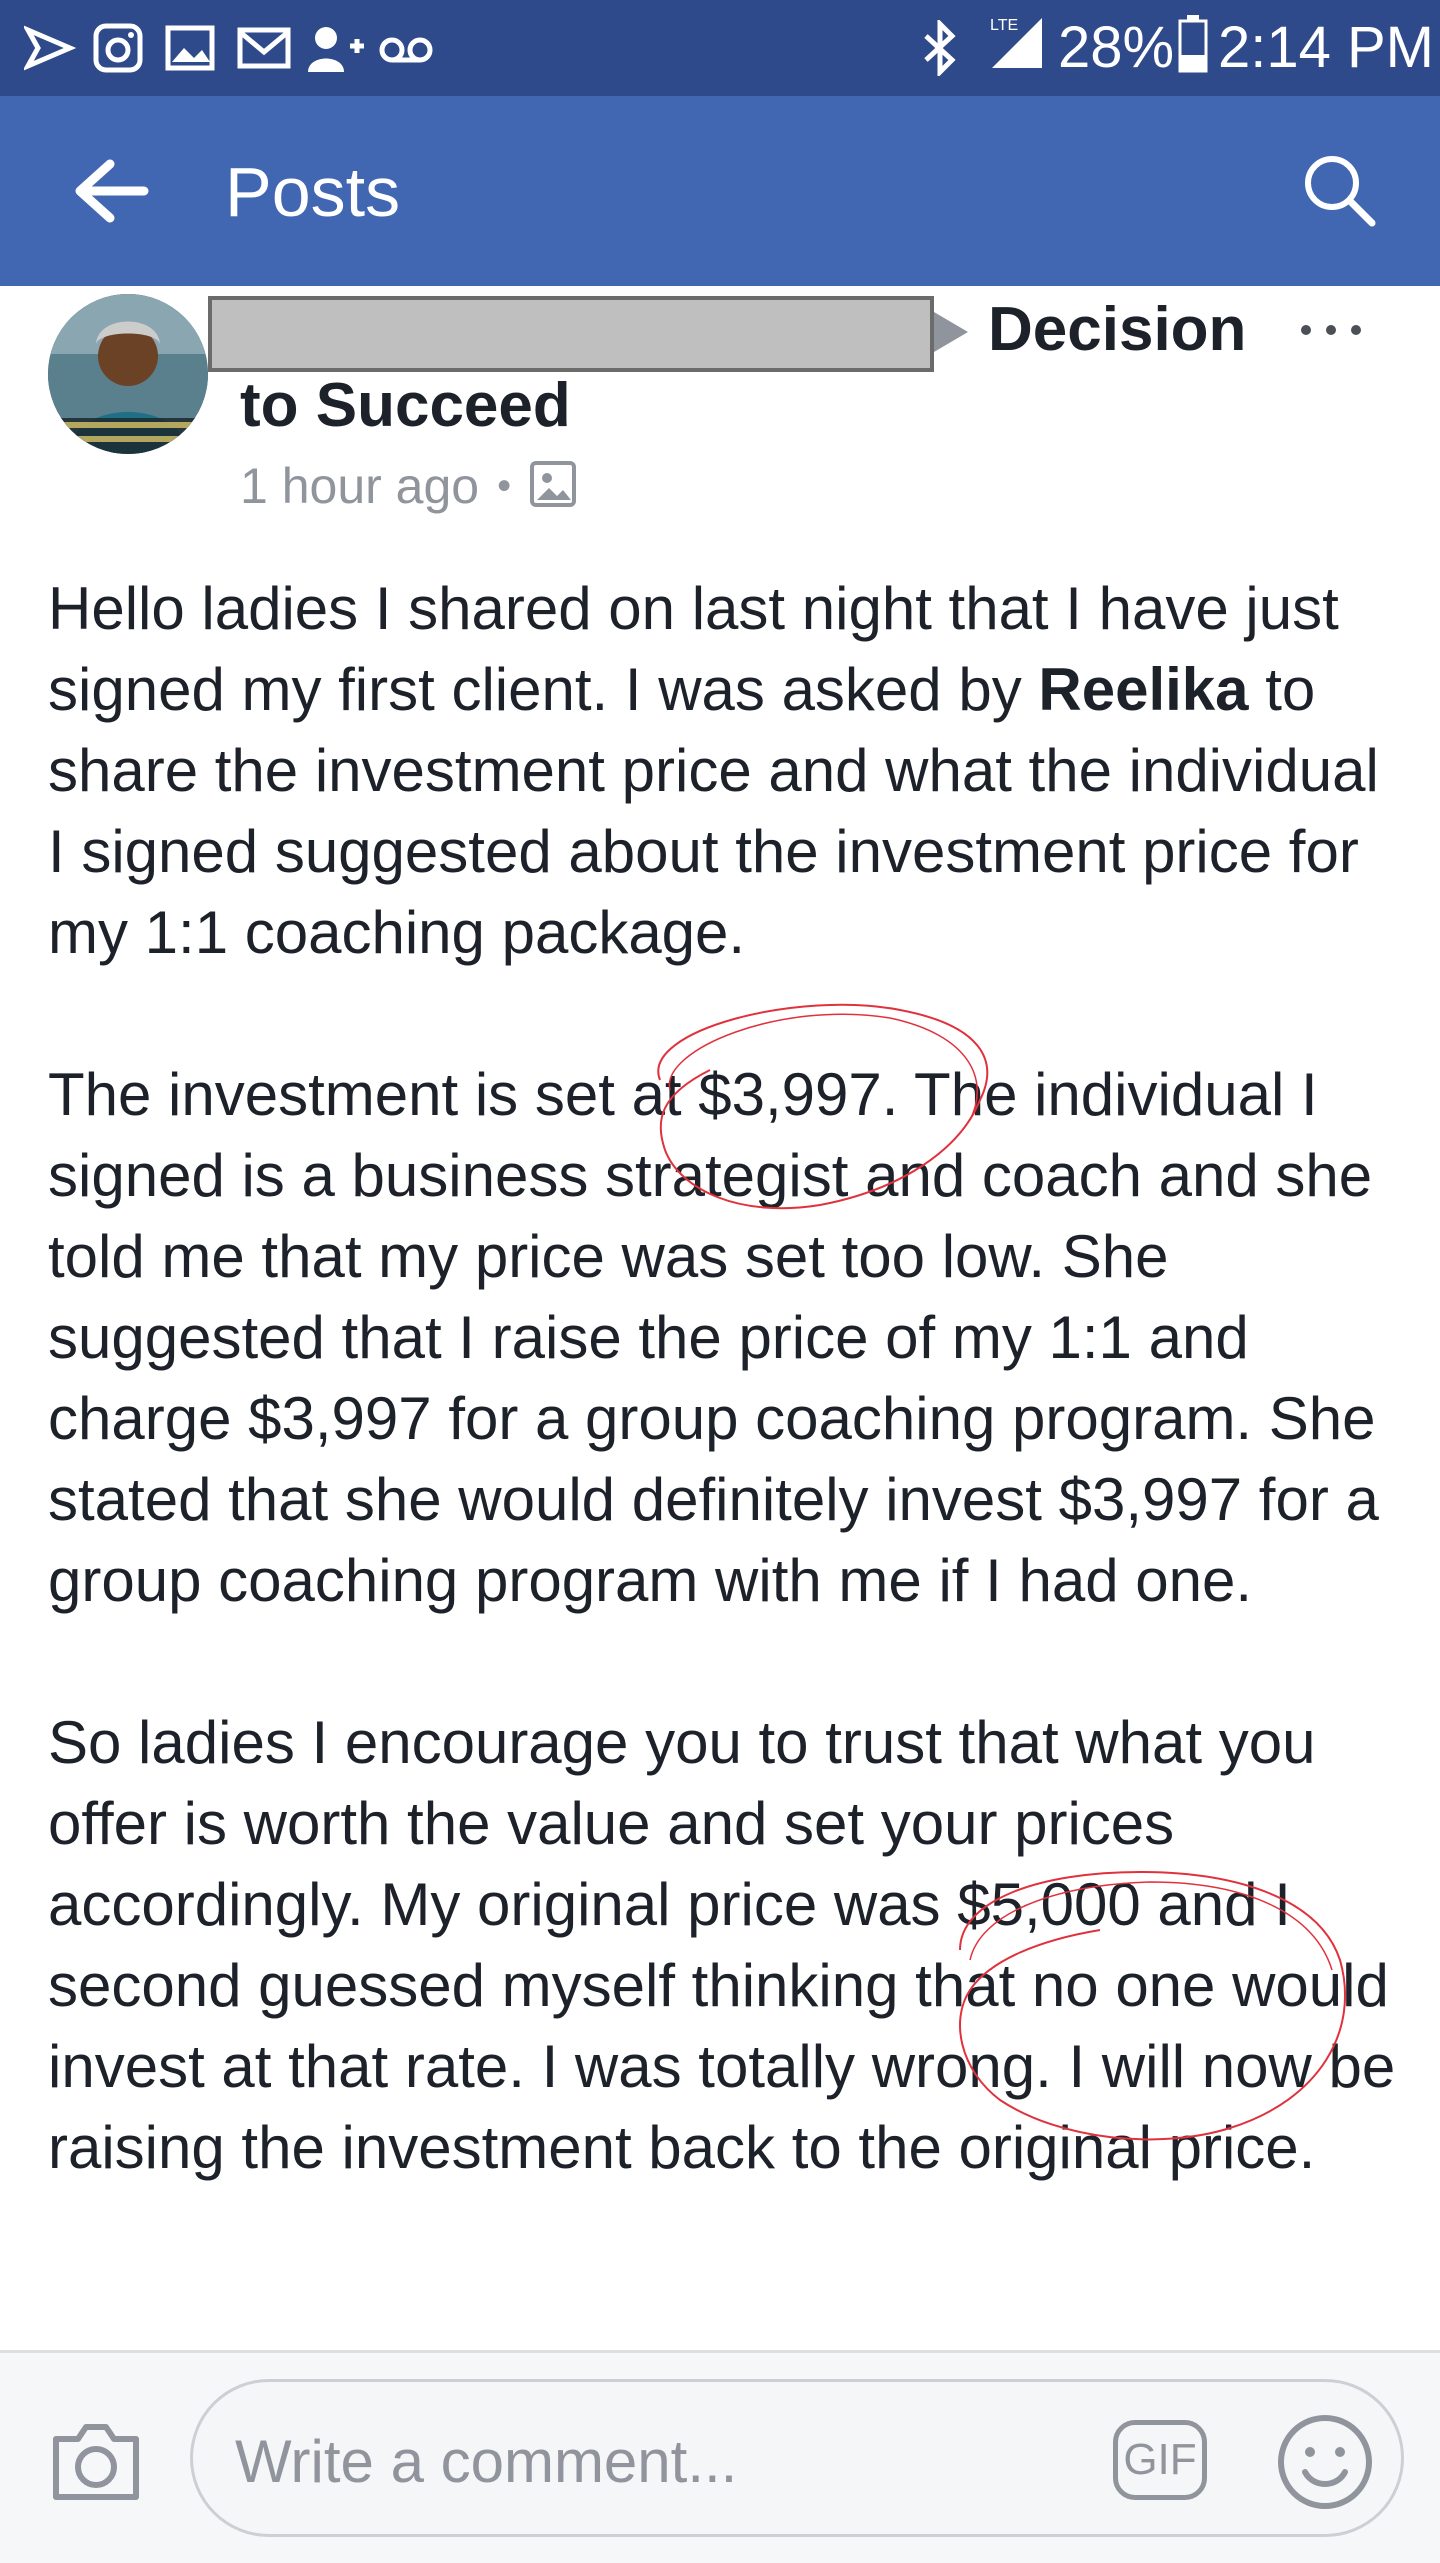 This screenshot has height=2563, width=1440. I want to click on instagram-icon, so click(118, 48).